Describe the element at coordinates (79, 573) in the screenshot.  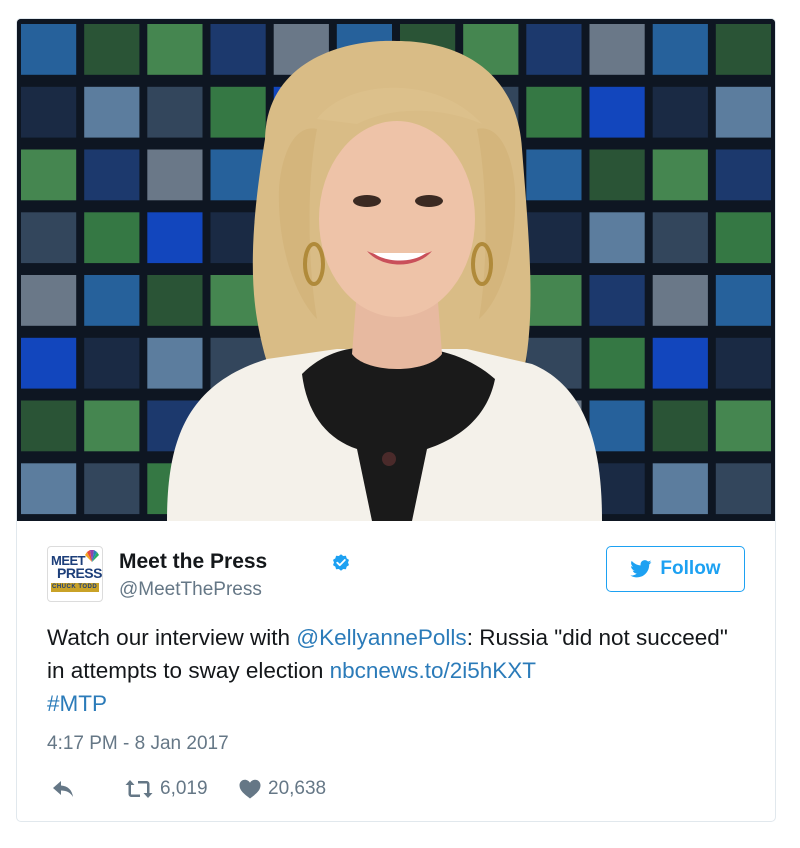
I see `avatar-text-press: PRESS` at that location.